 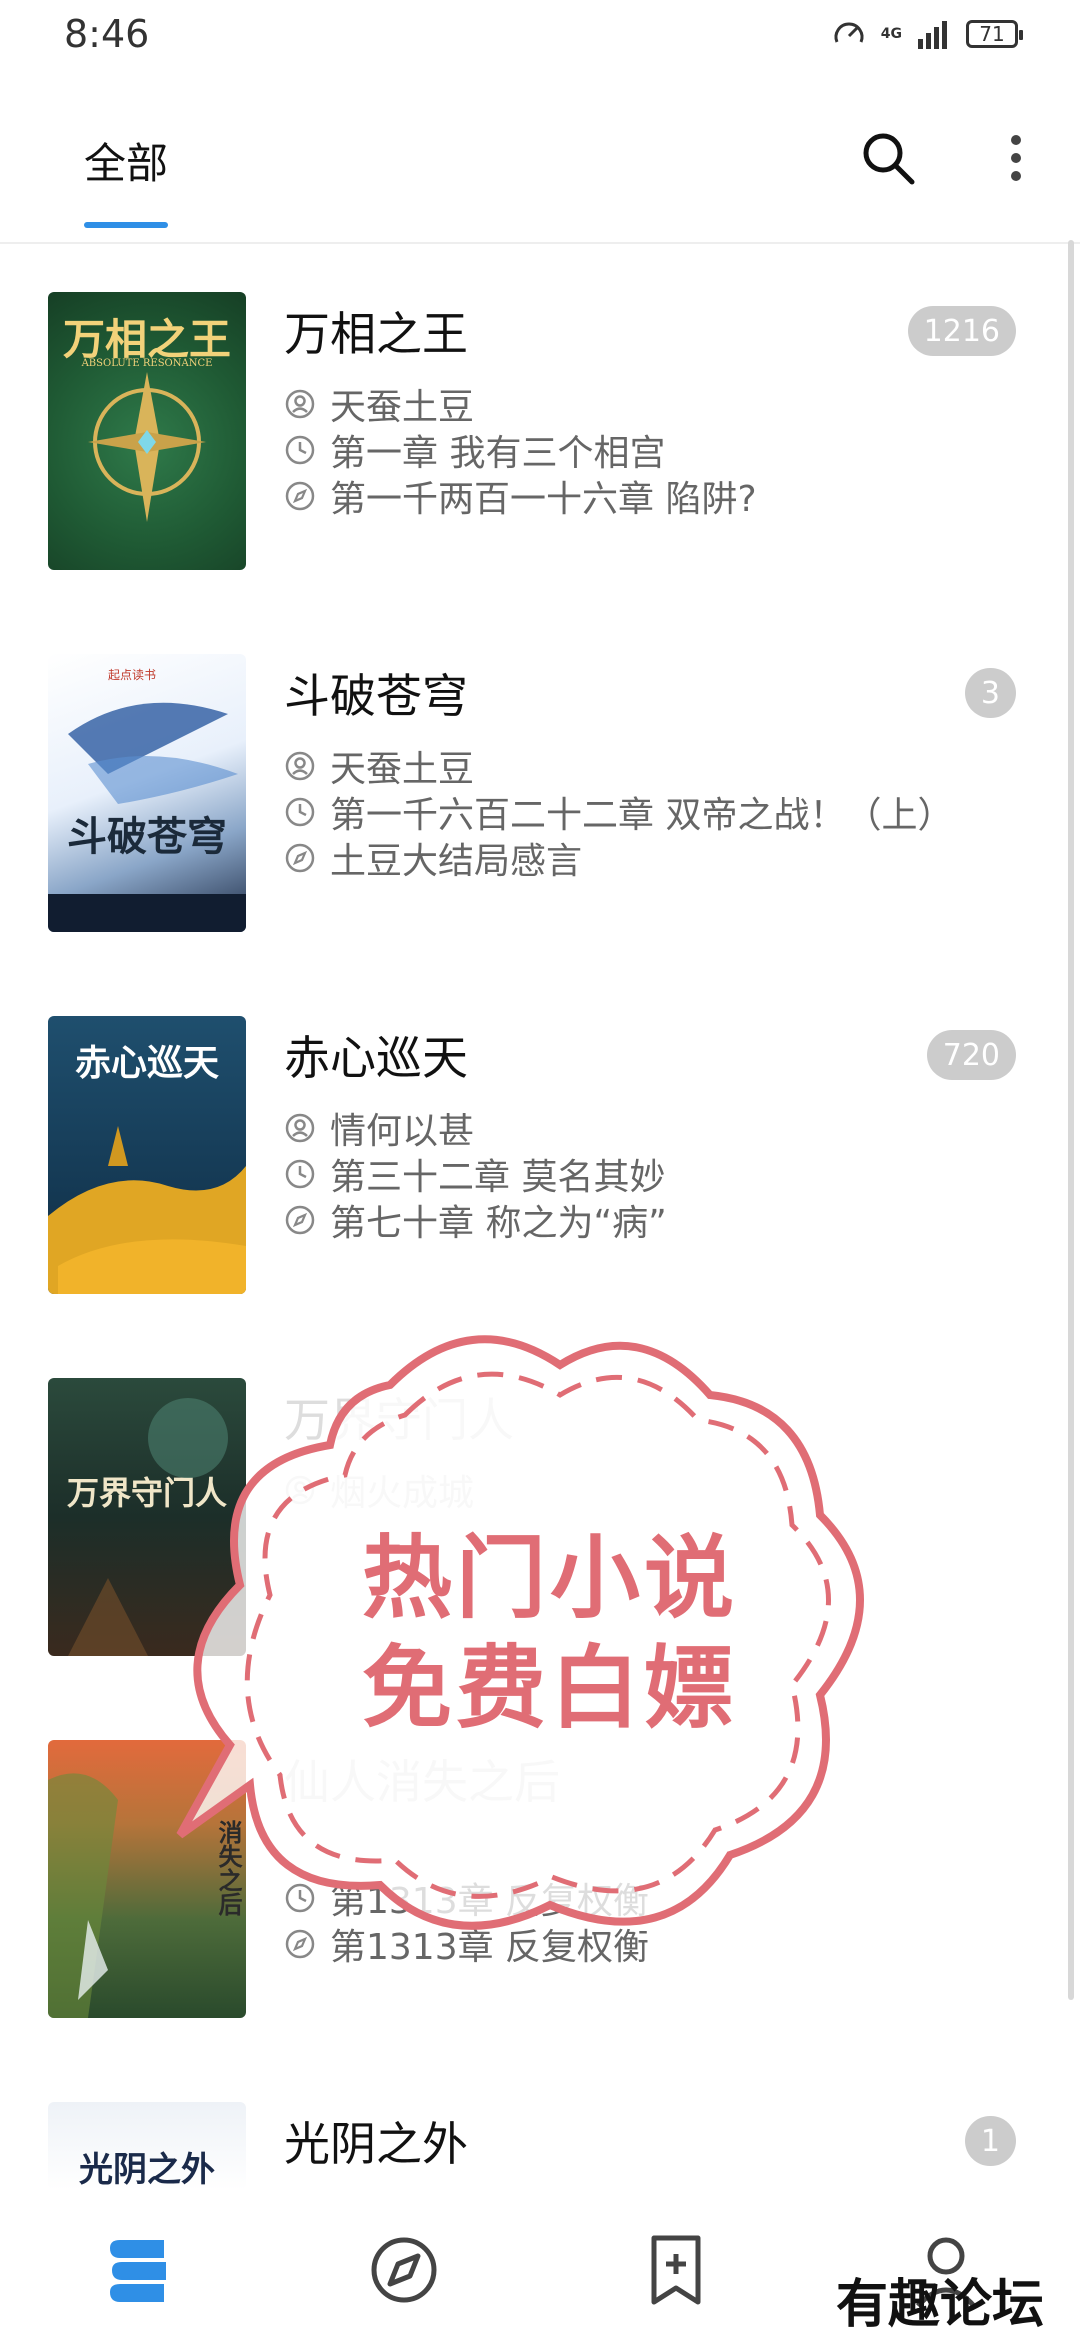 I want to click on forum-watermark-logo: 有趣论坛, so click(x=940, y=2304).